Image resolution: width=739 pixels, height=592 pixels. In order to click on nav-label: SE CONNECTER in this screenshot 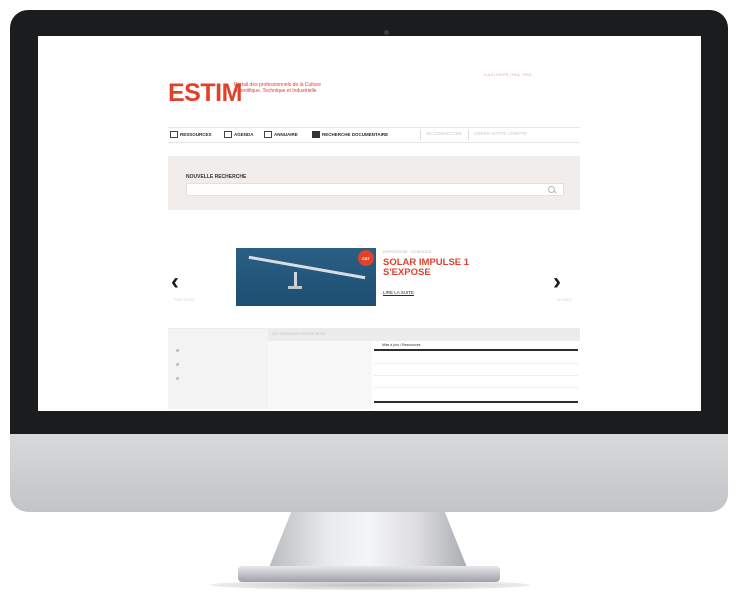, I will do `click(444, 133)`.